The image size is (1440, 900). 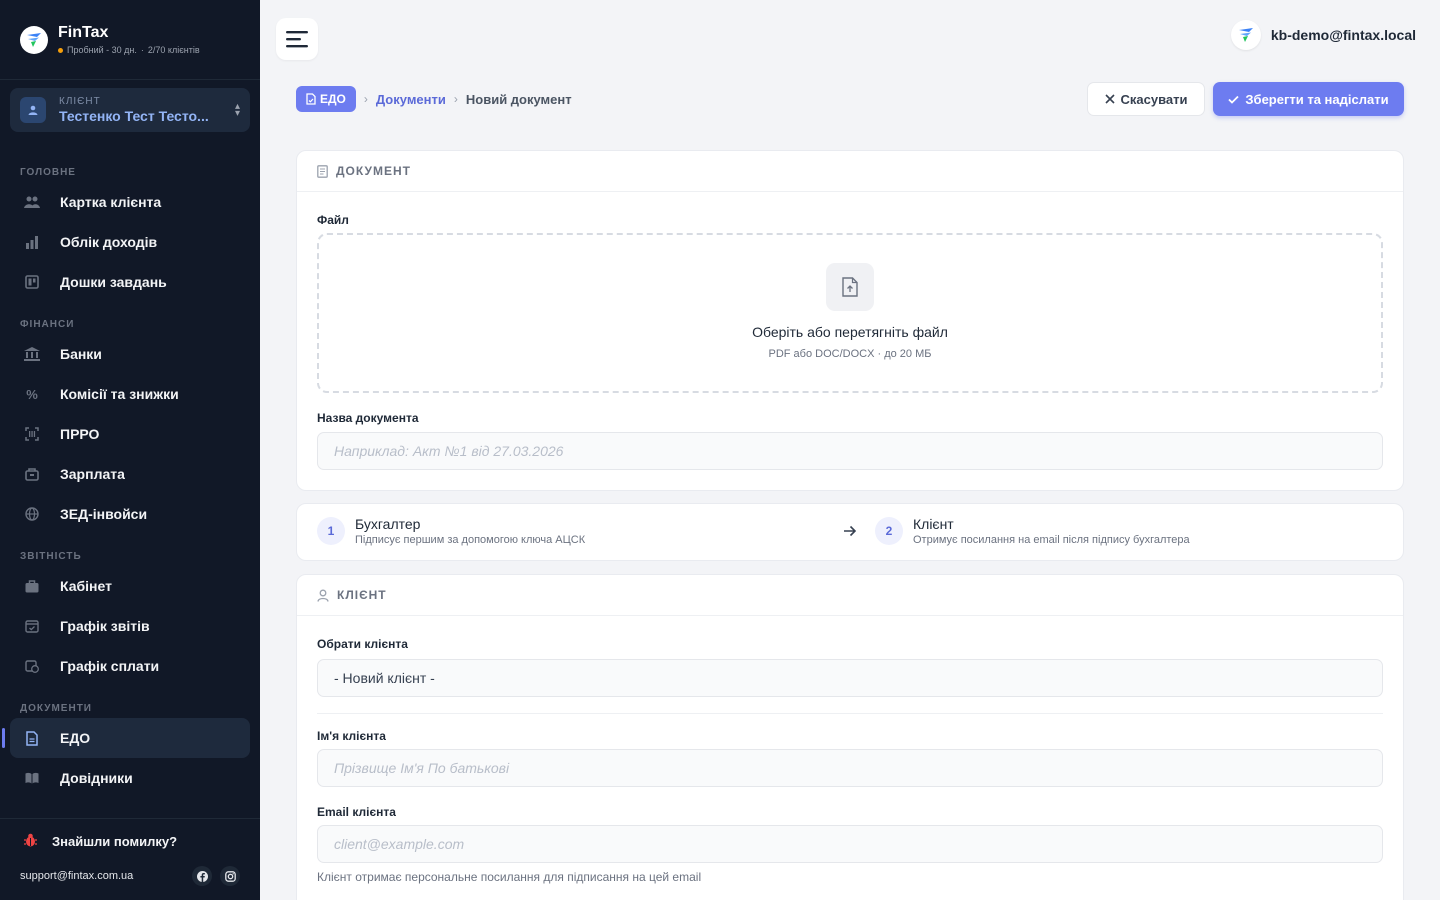 I want to click on bug-icon, so click(x=30, y=841).